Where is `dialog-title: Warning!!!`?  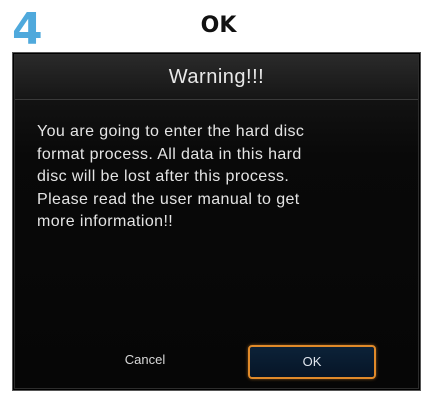 dialog-title: Warning!!! is located at coordinates (216, 76).